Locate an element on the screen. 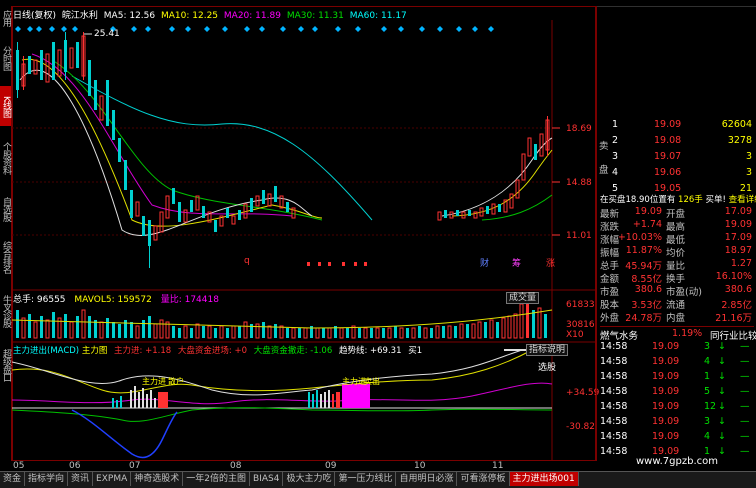 This screenshot has width=756, height=488. quote-label-2: 开盘 is located at coordinates (676, 214).